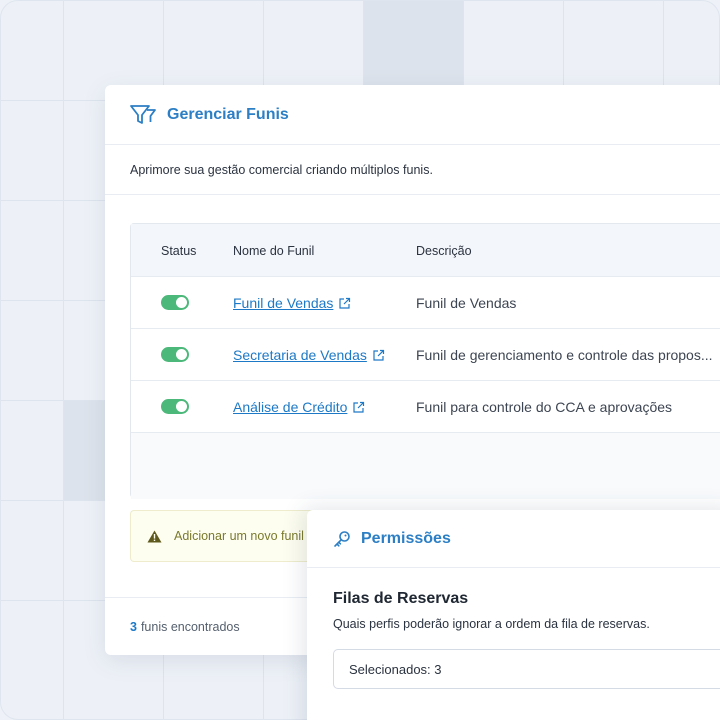  What do you see at coordinates (444, 251) in the screenshot?
I see `column-header-description: Descrição` at bounding box center [444, 251].